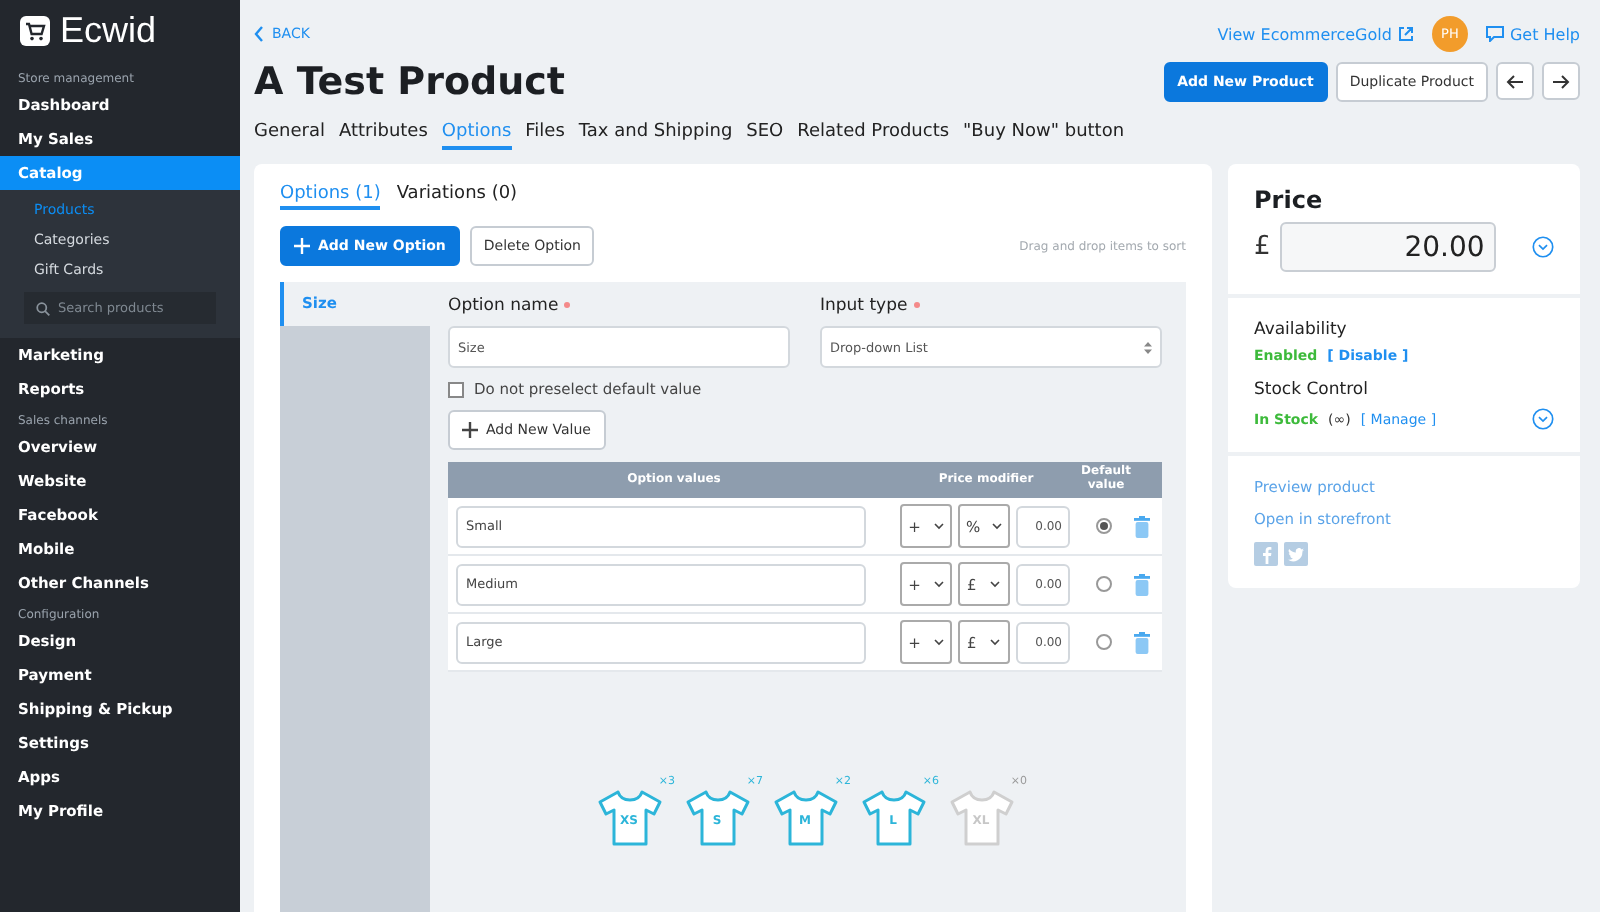 The height and width of the screenshot is (912, 1600). I want to click on cart-icon, so click(35, 31).